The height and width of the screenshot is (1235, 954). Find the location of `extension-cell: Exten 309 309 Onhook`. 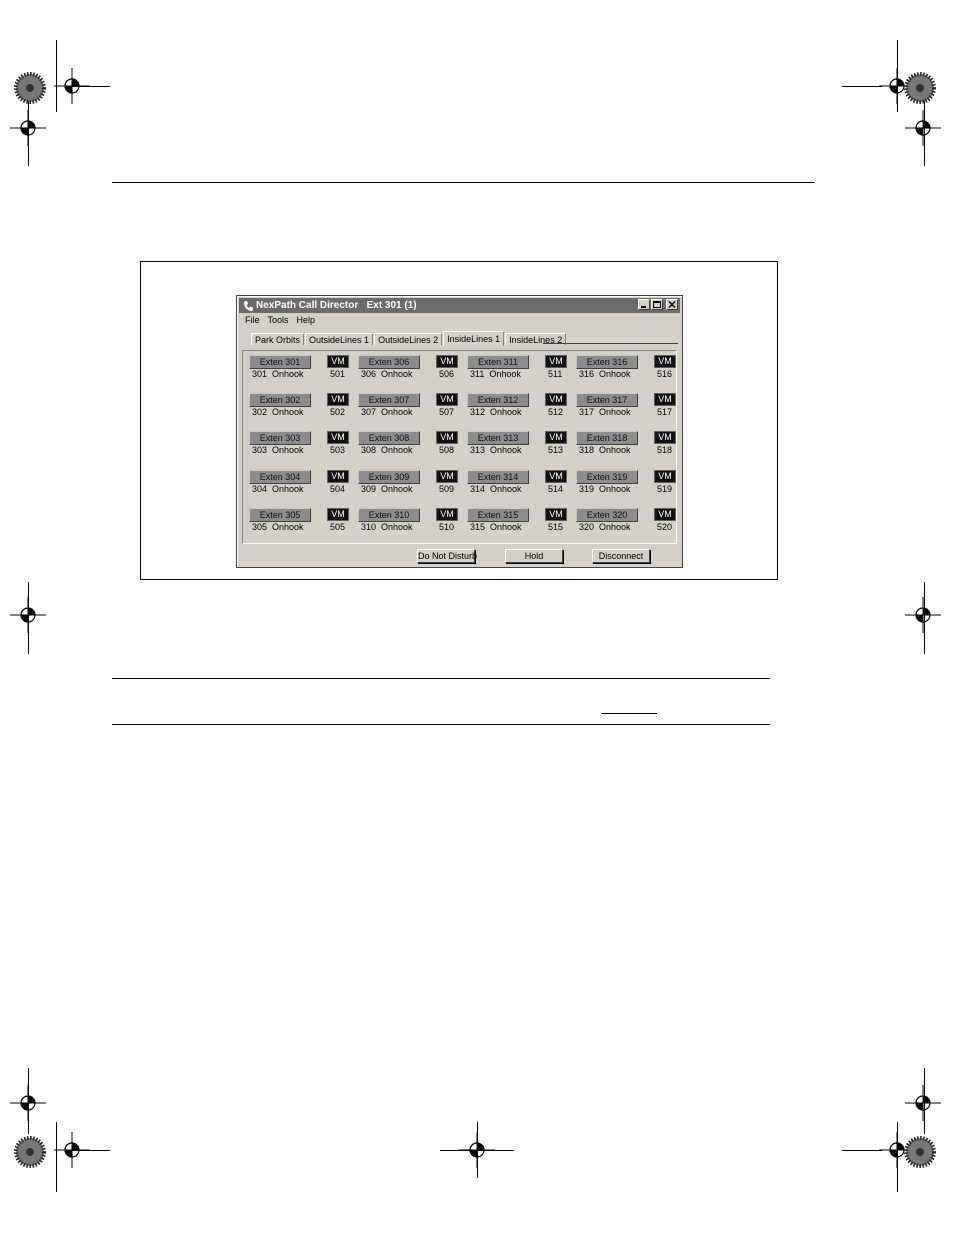

extension-cell: Exten 309 309 Onhook is located at coordinates (389, 484).